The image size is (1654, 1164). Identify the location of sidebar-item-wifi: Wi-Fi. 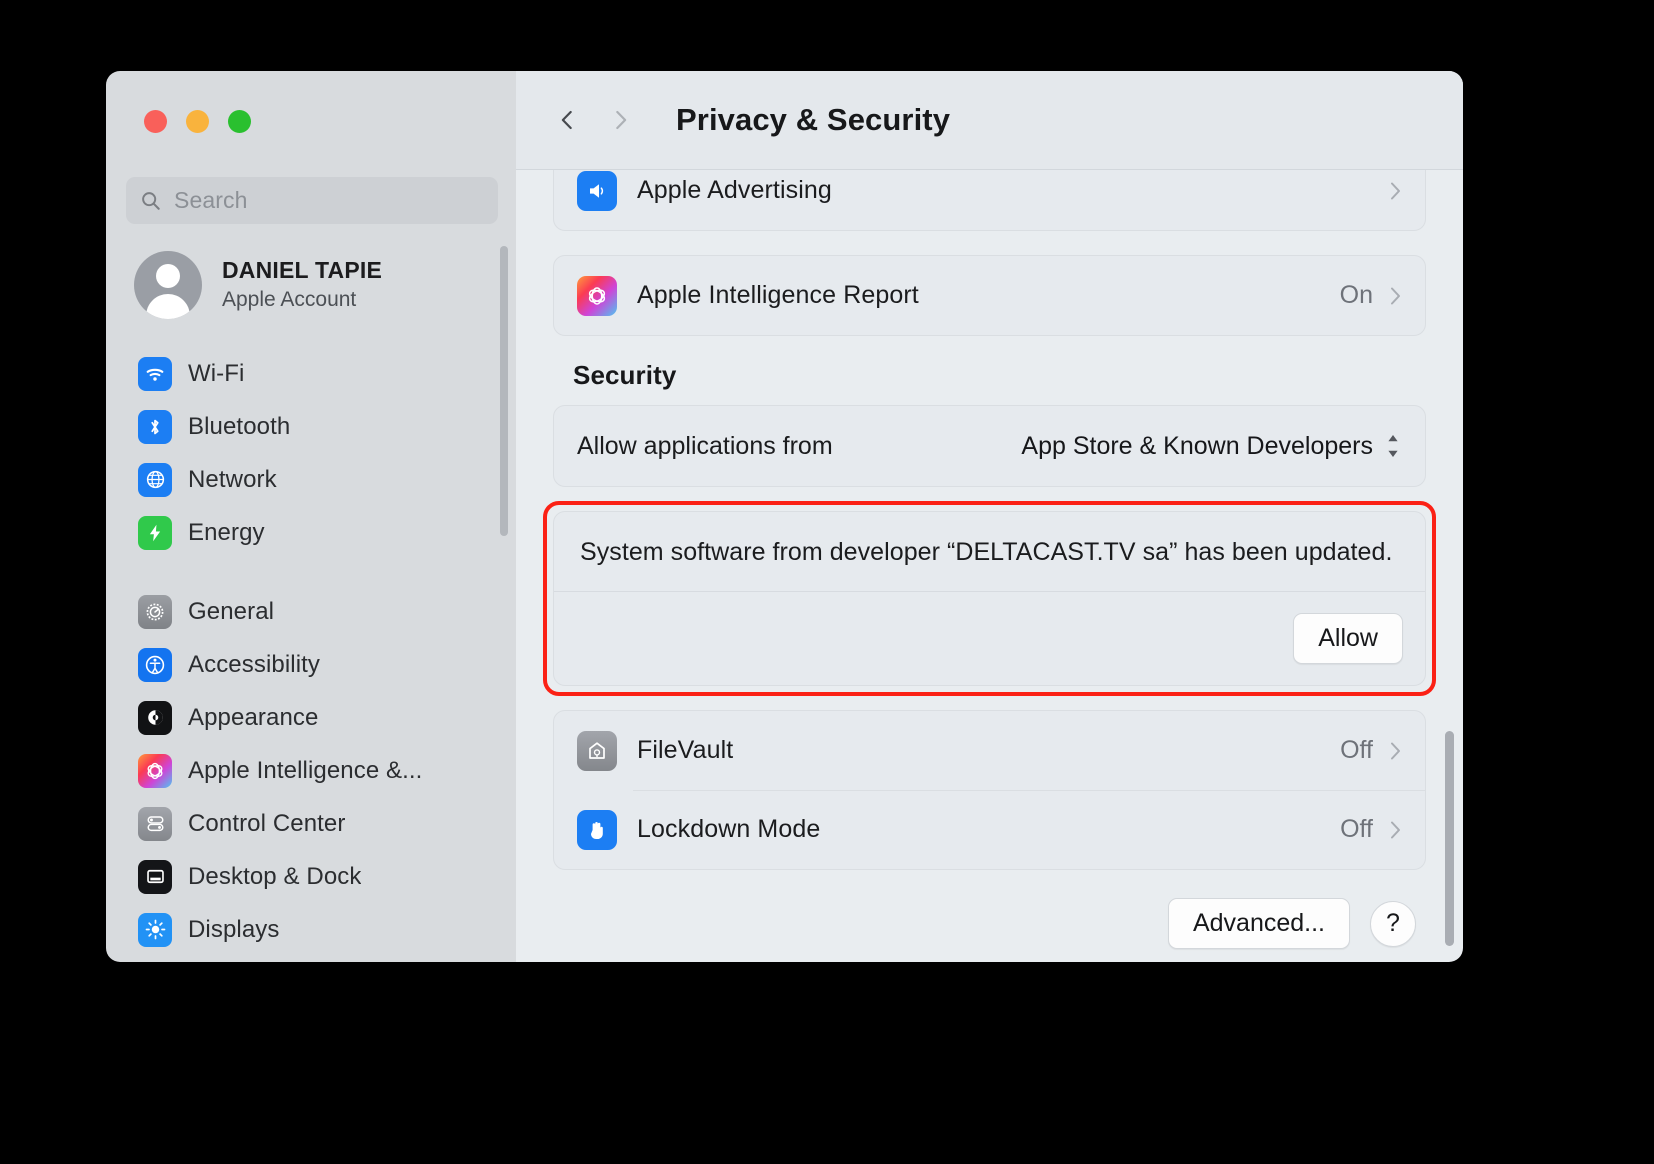
(318, 373).